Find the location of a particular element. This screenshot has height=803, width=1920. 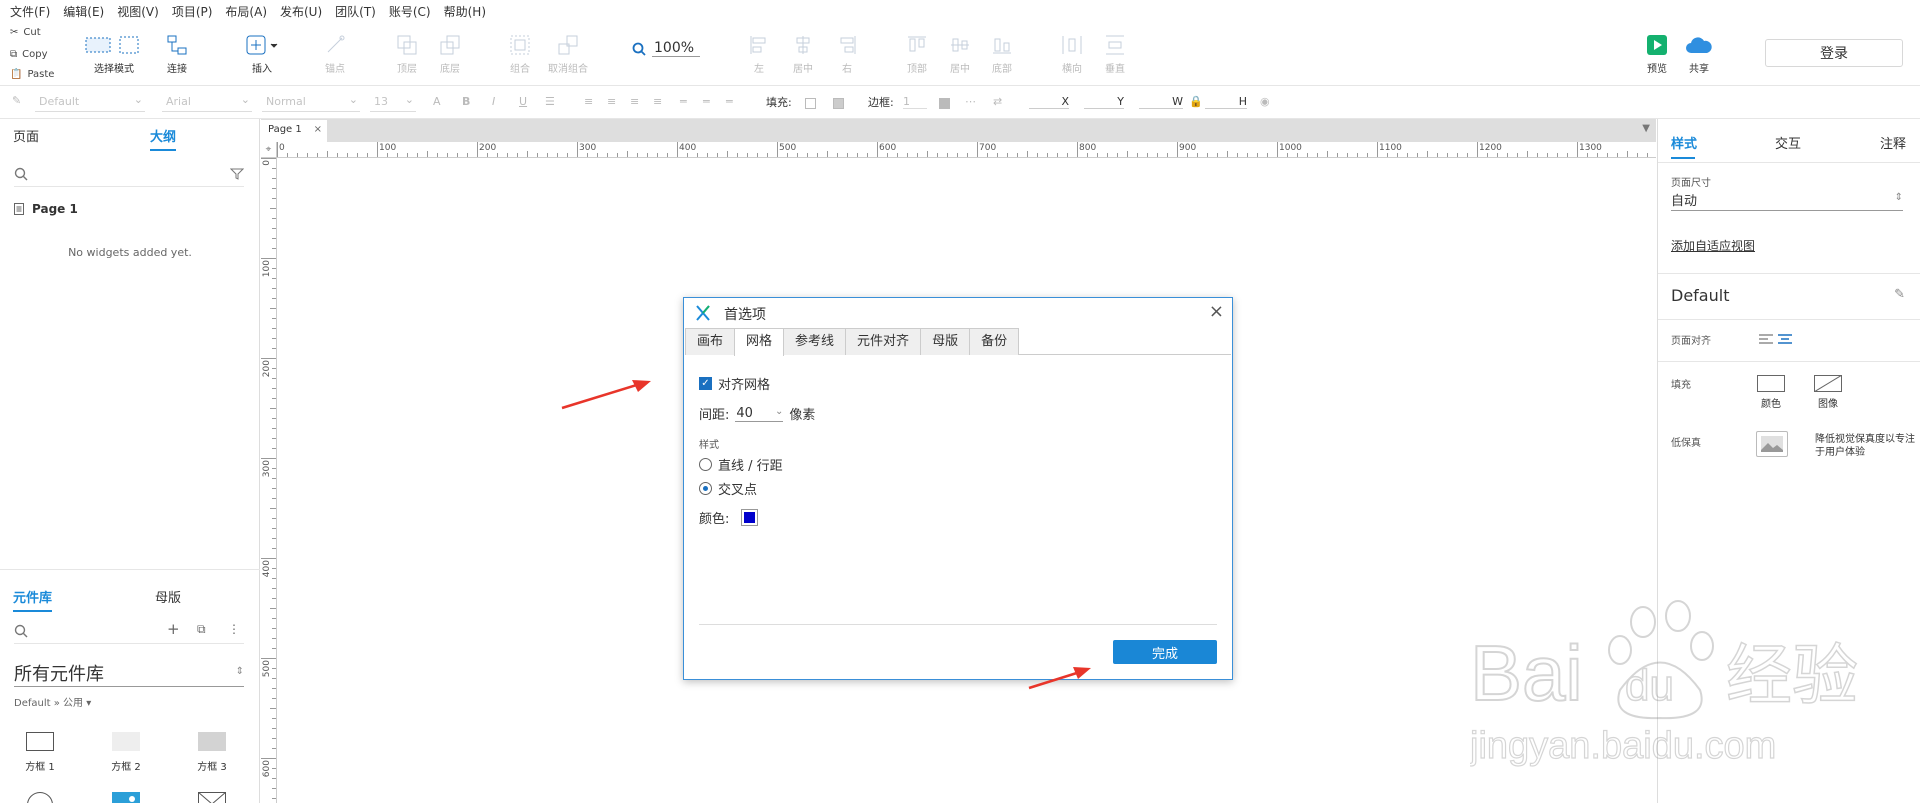

library-selector: 所有元件库 ⇕ is located at coordinates (129, 673).